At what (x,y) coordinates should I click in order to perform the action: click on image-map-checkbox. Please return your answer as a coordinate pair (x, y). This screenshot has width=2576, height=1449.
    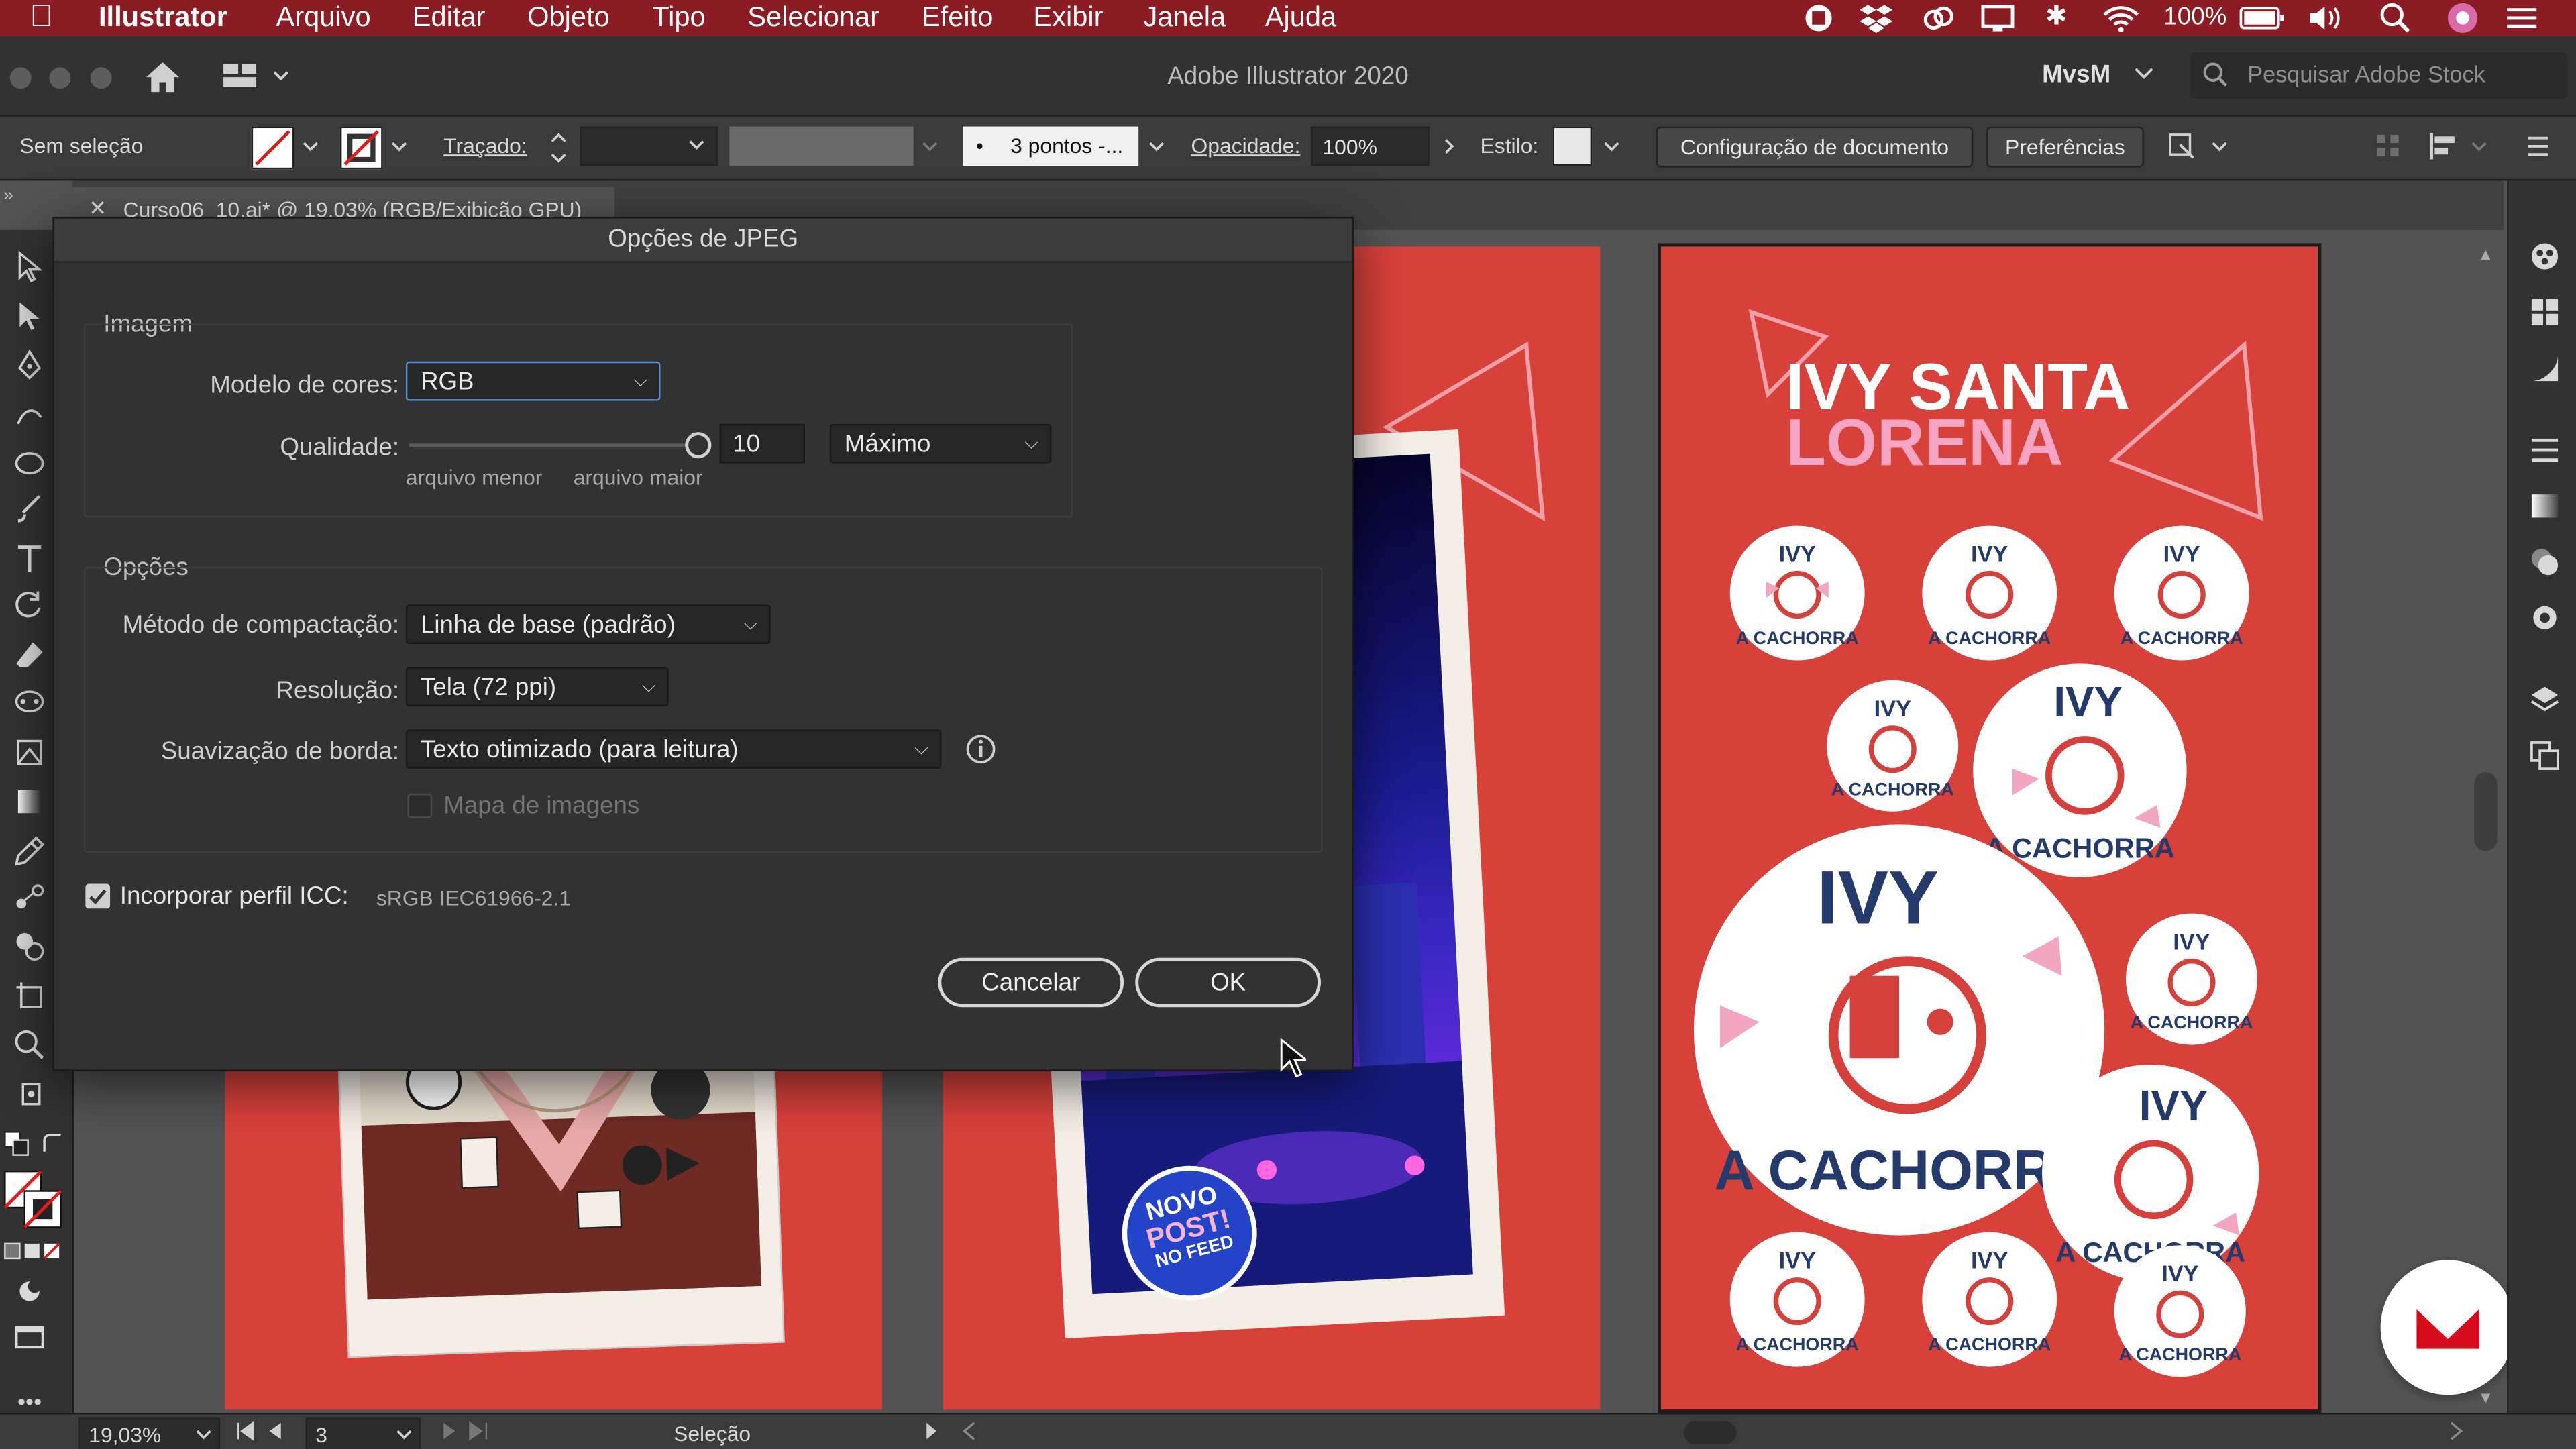
    Looking at the image, I should click on (420, 805).